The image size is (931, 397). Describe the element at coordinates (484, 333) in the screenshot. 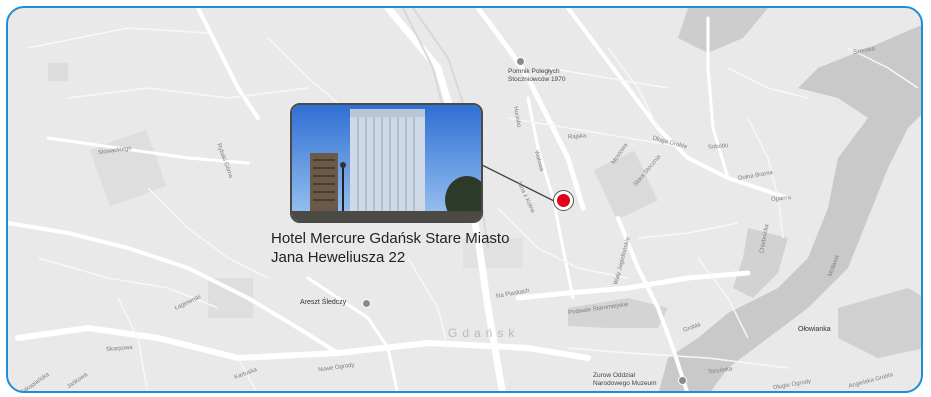

I see `city-label: Gdańsk` at that location.